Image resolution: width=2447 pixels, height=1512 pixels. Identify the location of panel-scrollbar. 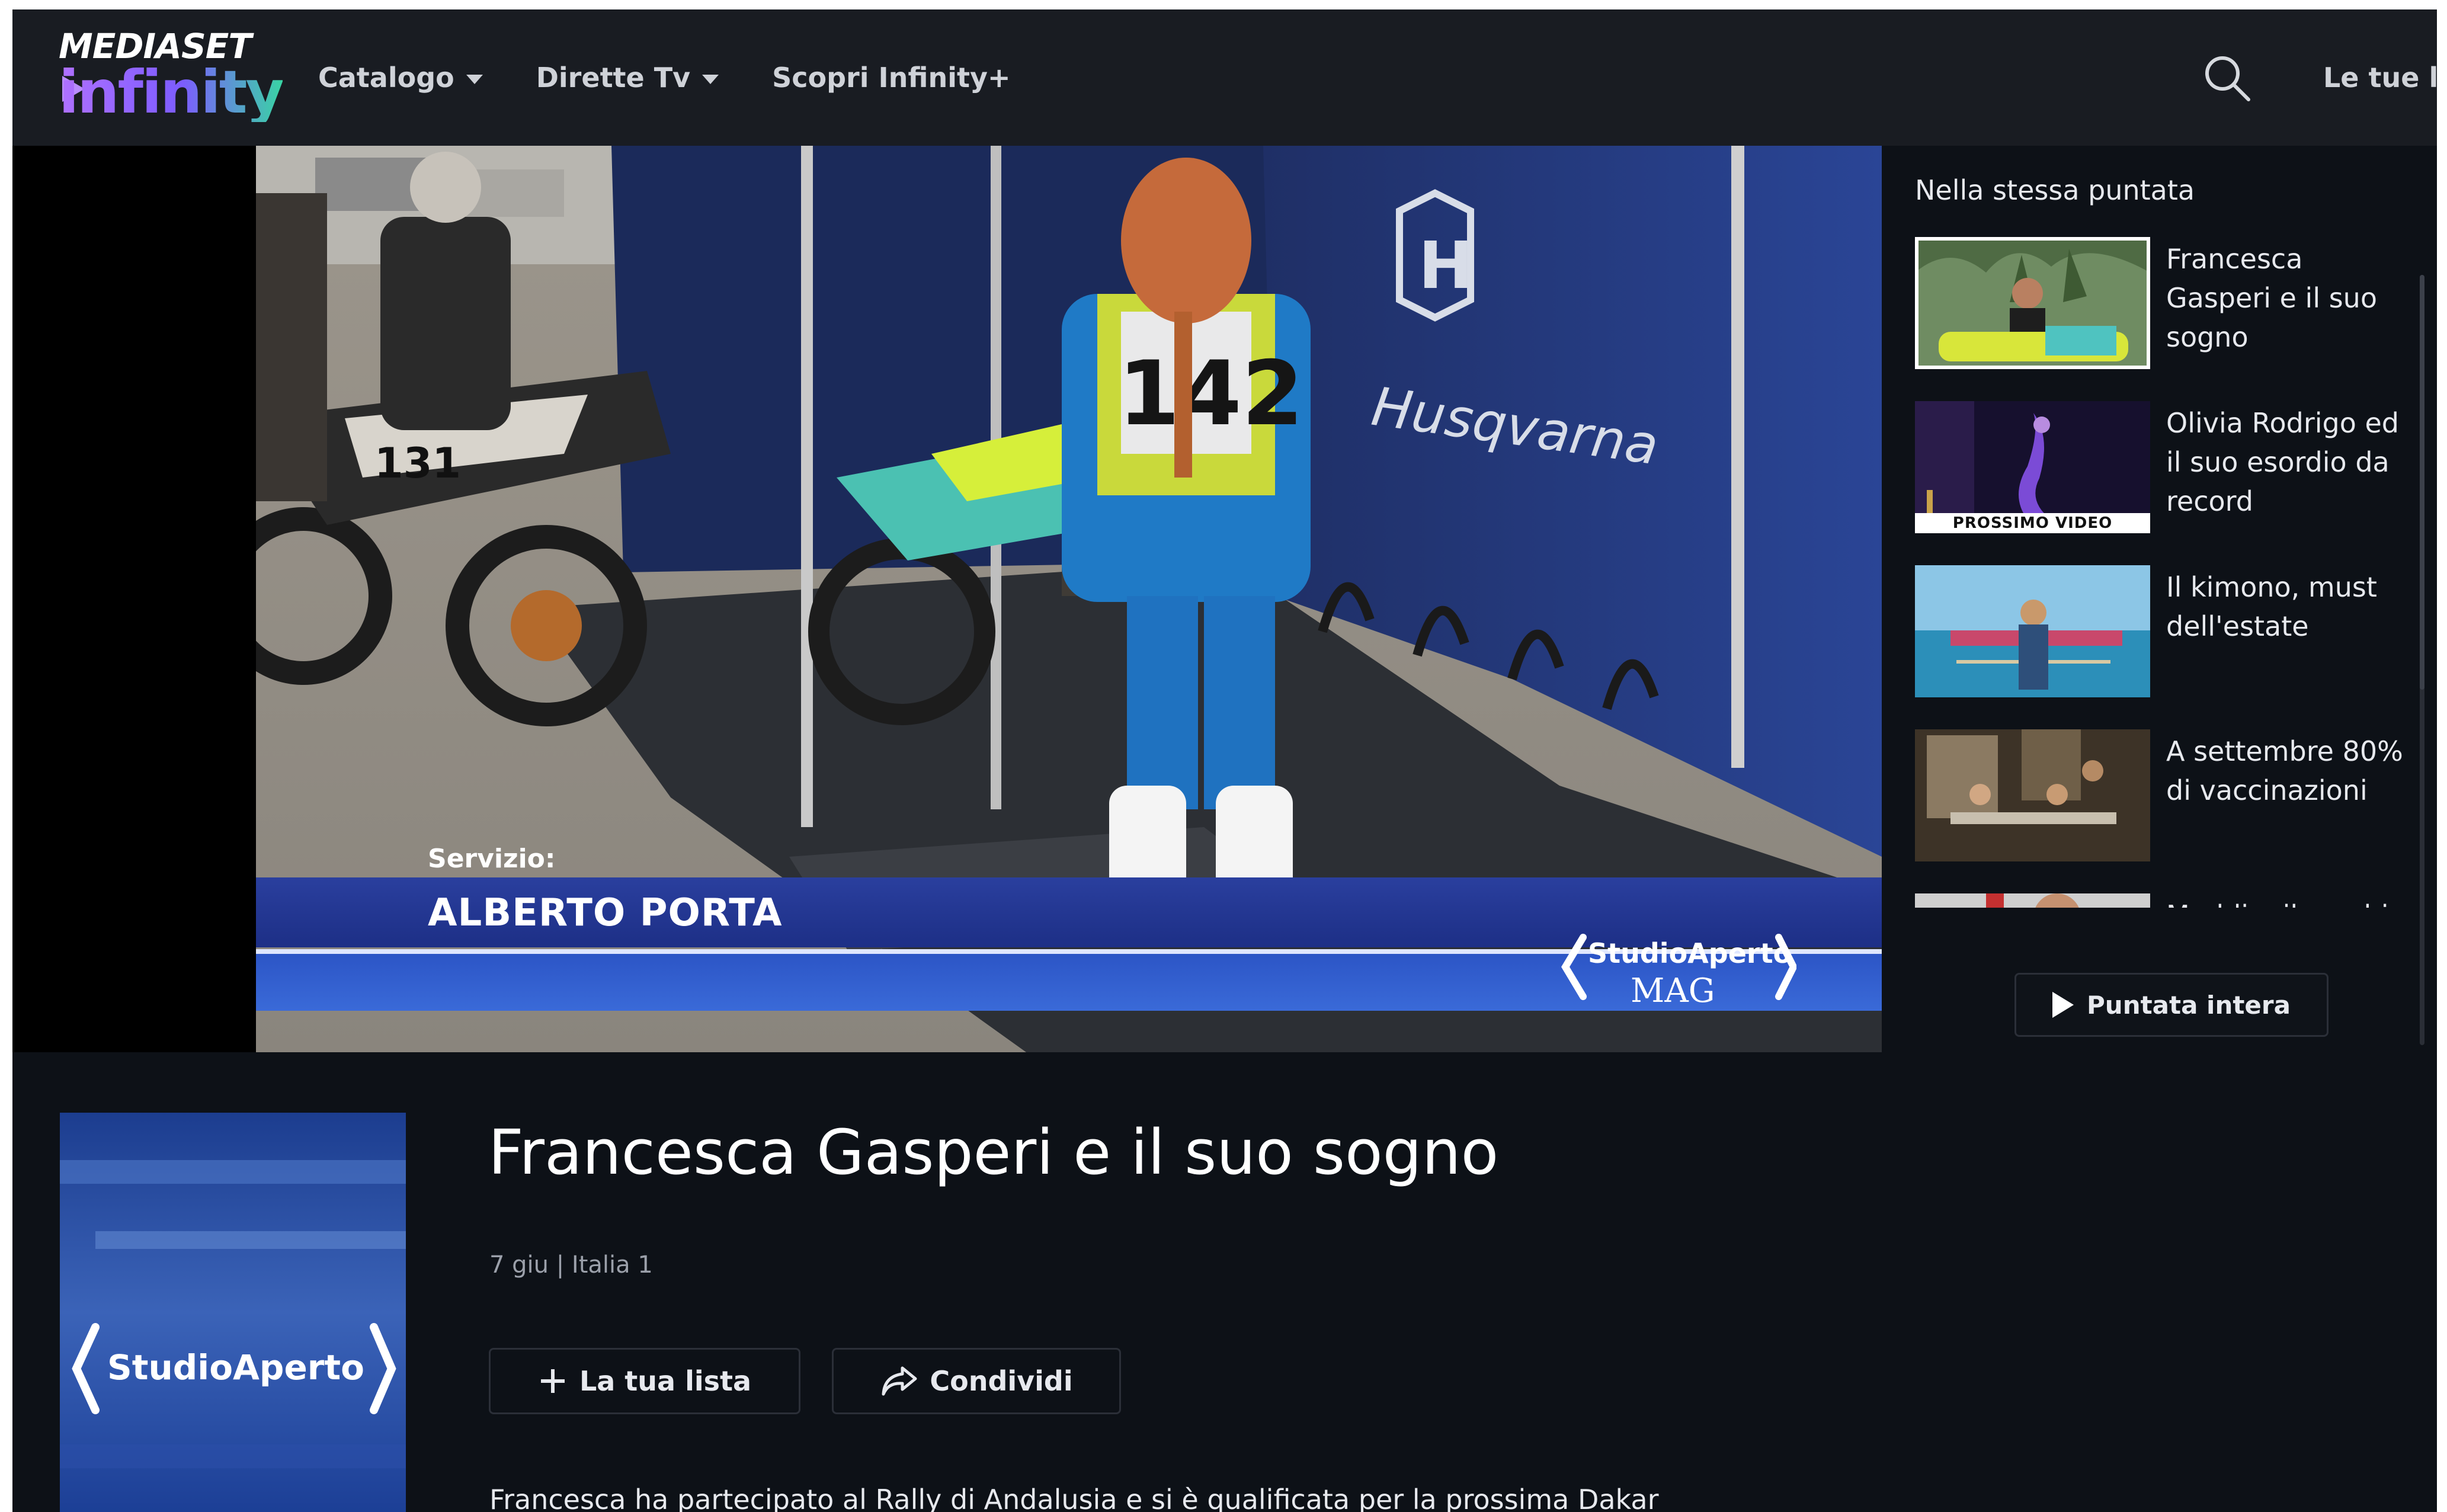
(2422, 660).